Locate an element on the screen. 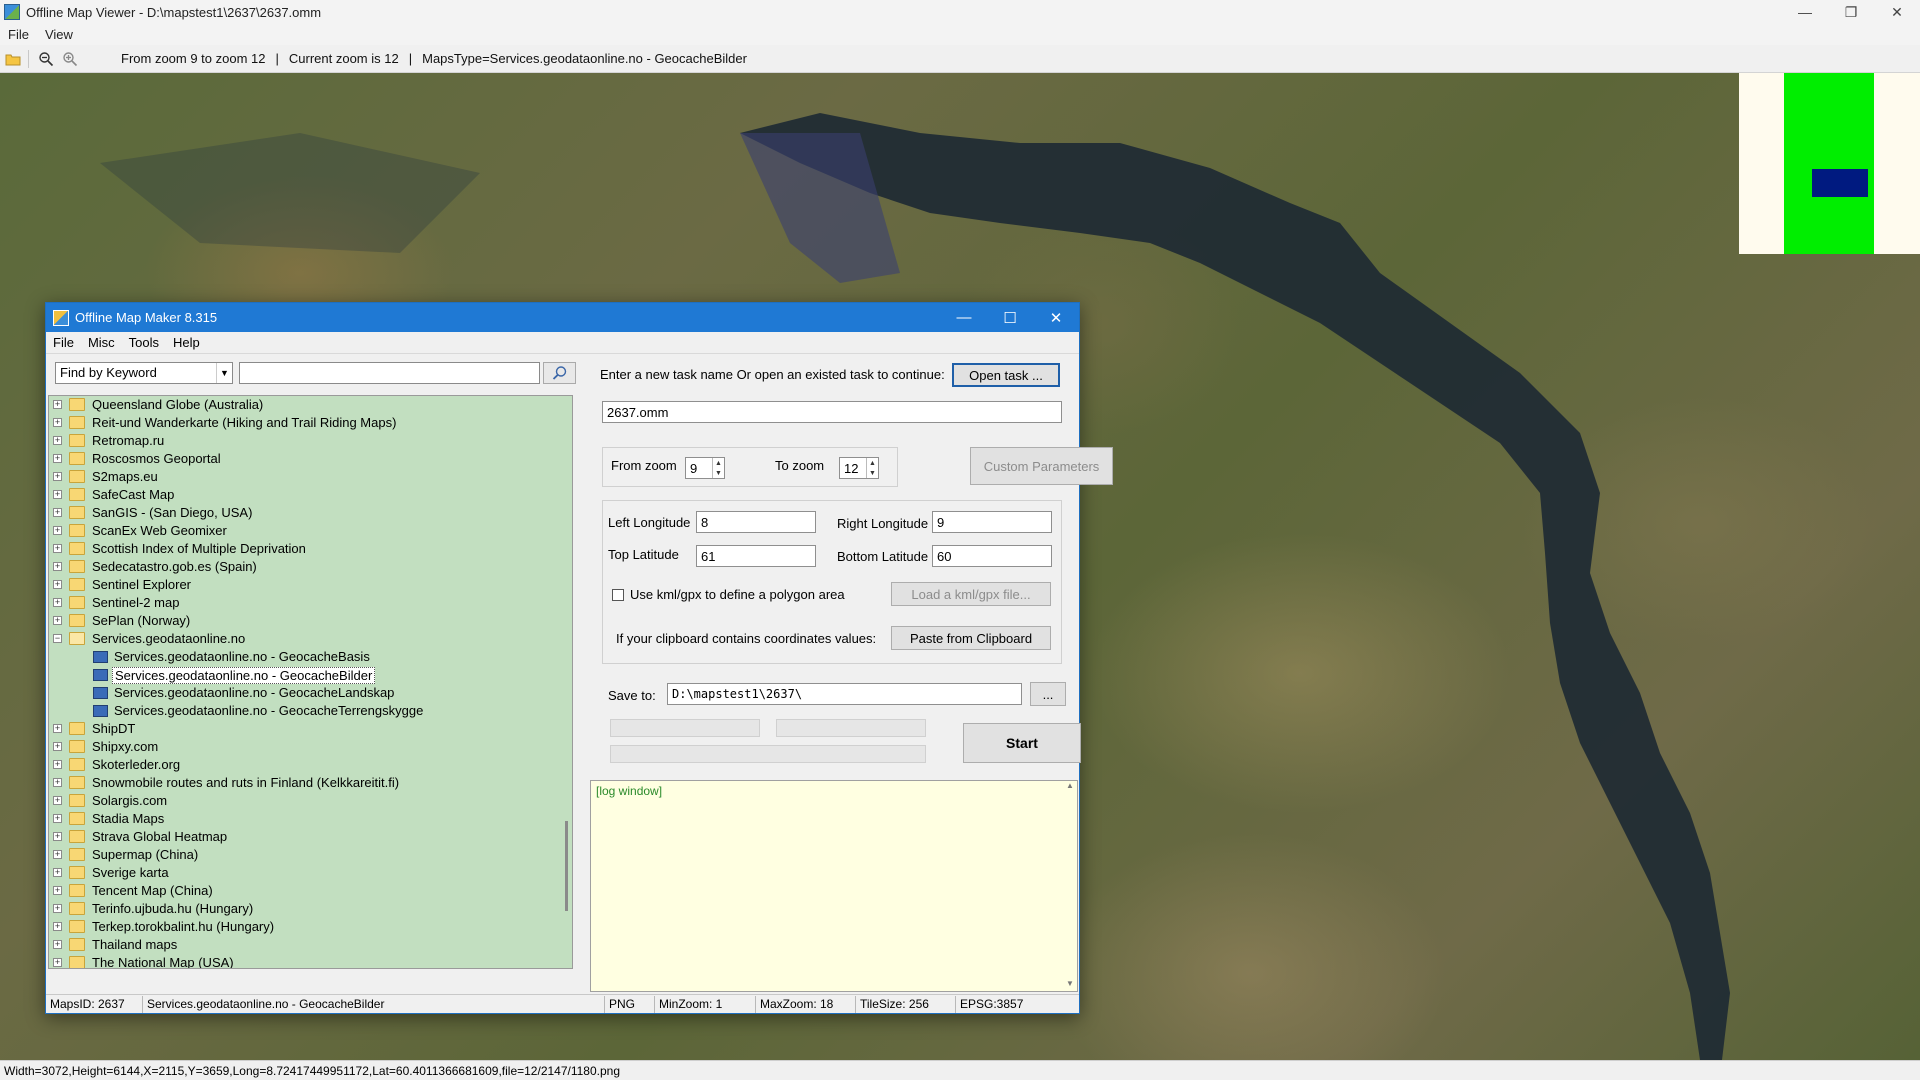 The image size is (1920, 1080). log-scrollbar: ▲ ▼ is located at coordinates (1070, 886).